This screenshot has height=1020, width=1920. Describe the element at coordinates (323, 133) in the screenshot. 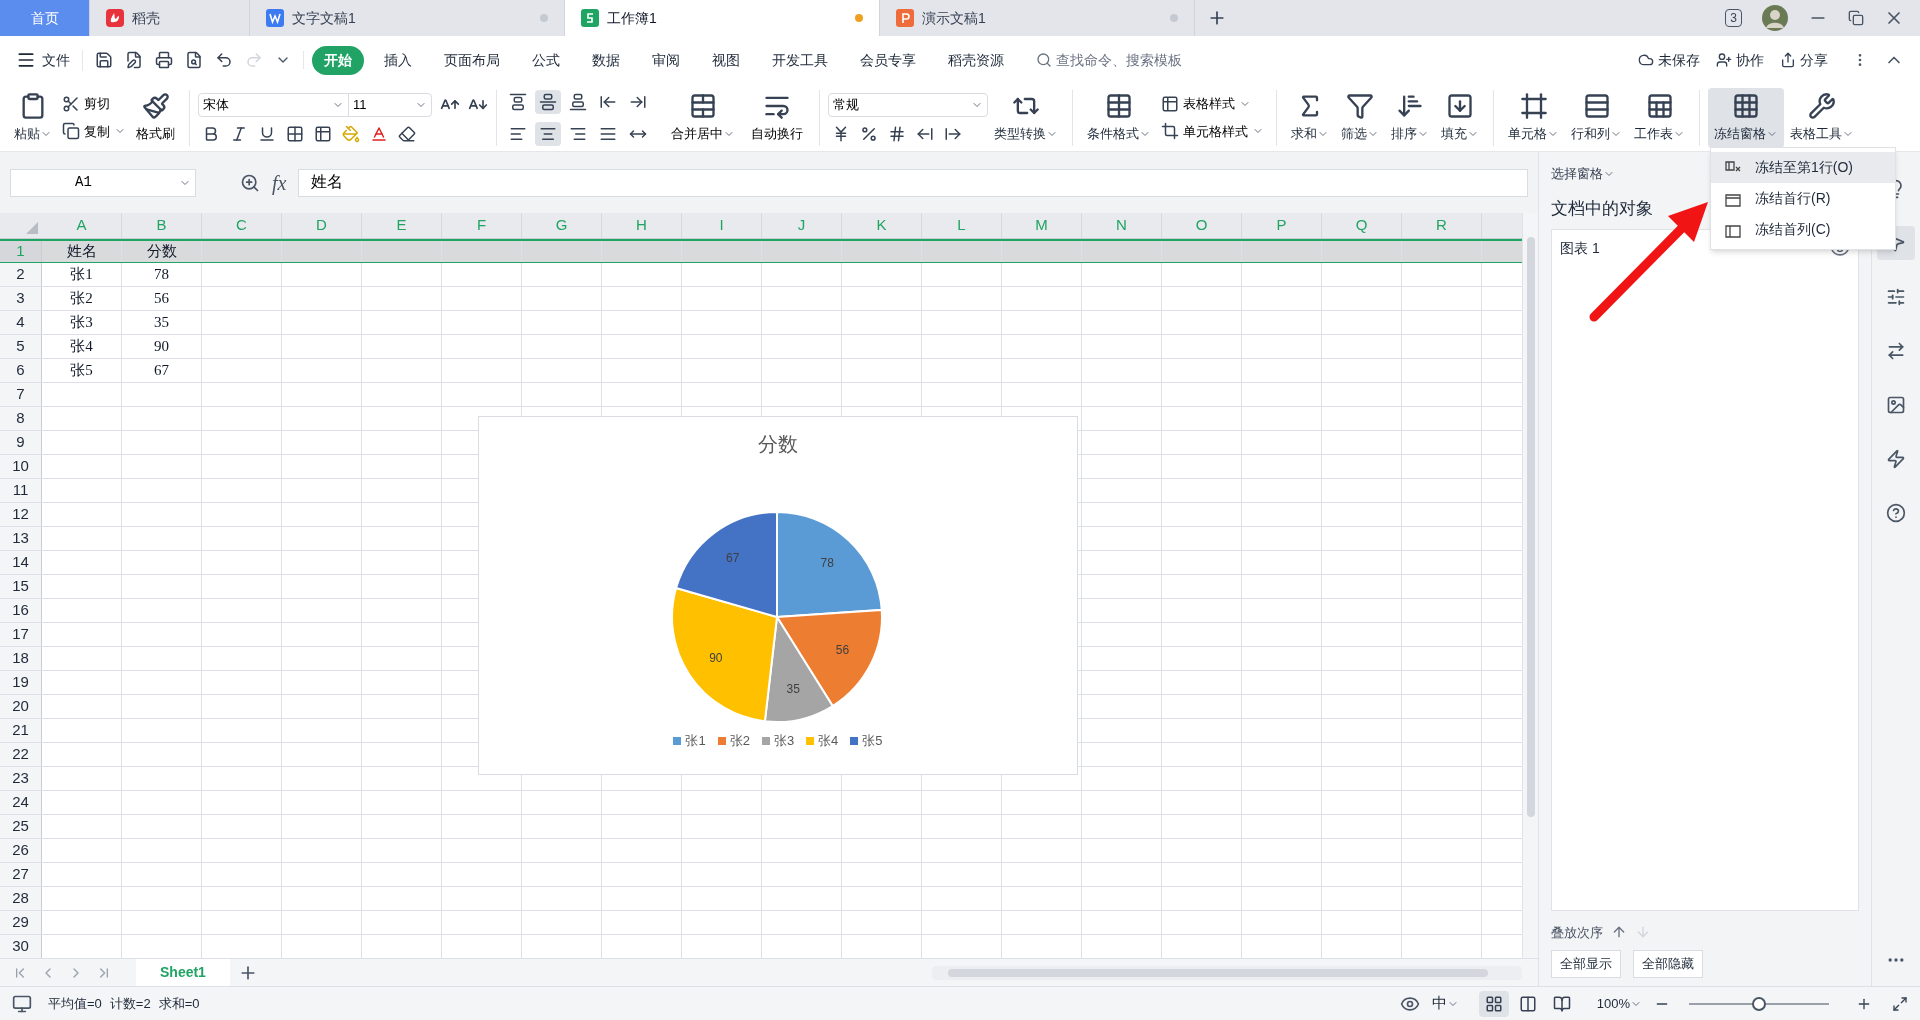

I see `cell-format-icon` at that location.